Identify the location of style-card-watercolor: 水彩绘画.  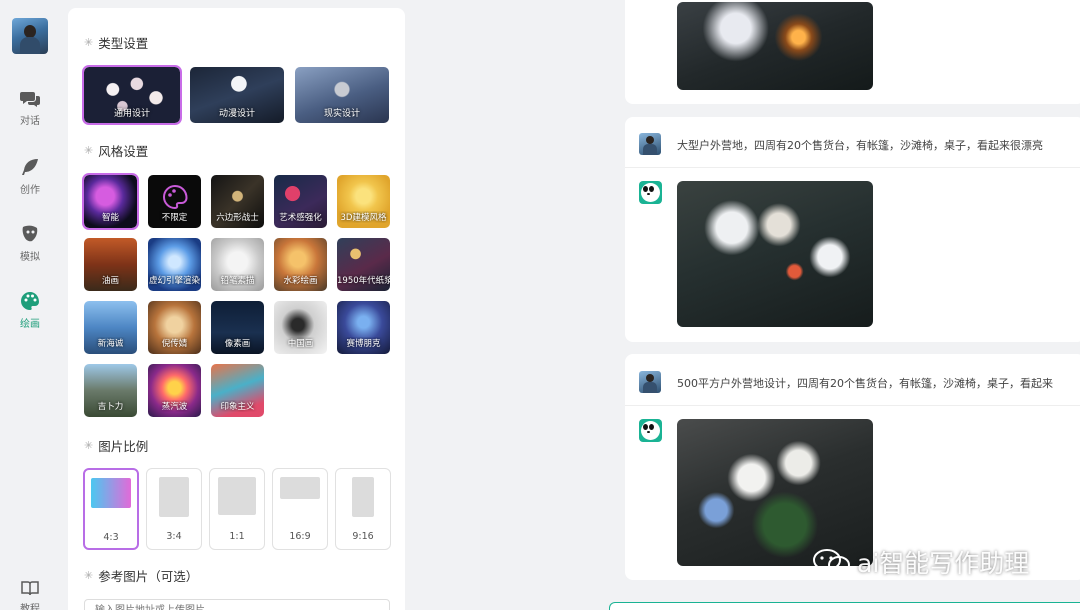
(300, 264).